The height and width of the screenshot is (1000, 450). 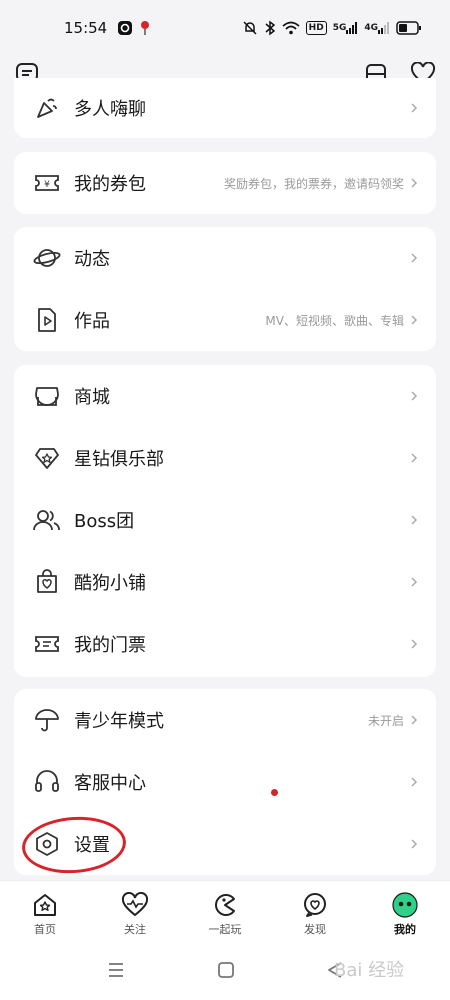 I want to click on pacman-icon, so click(x=225, y=905).